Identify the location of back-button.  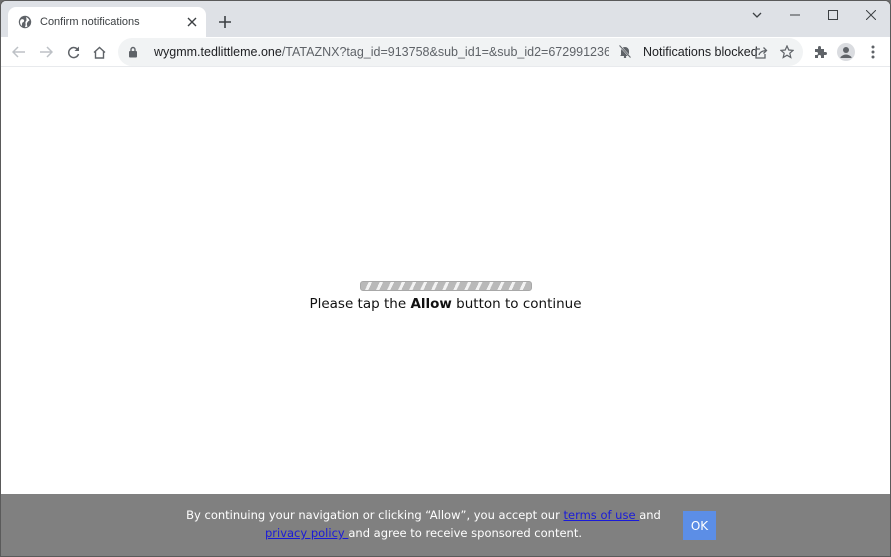
(19, 52).